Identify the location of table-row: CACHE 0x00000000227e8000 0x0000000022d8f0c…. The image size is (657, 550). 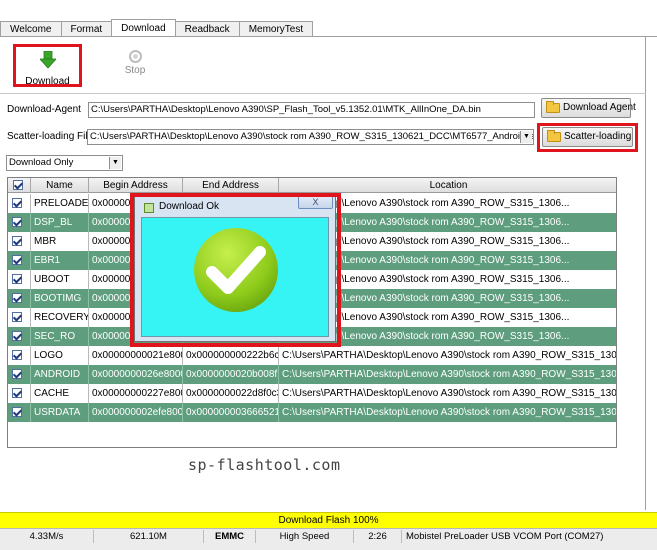
(312, 393).